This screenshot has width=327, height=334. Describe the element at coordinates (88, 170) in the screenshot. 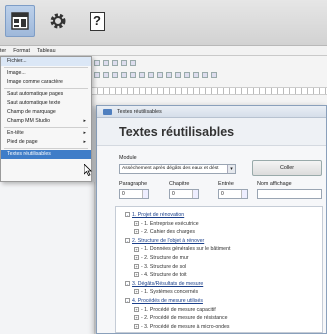

I see `mouse-cursor-icon` at that location.